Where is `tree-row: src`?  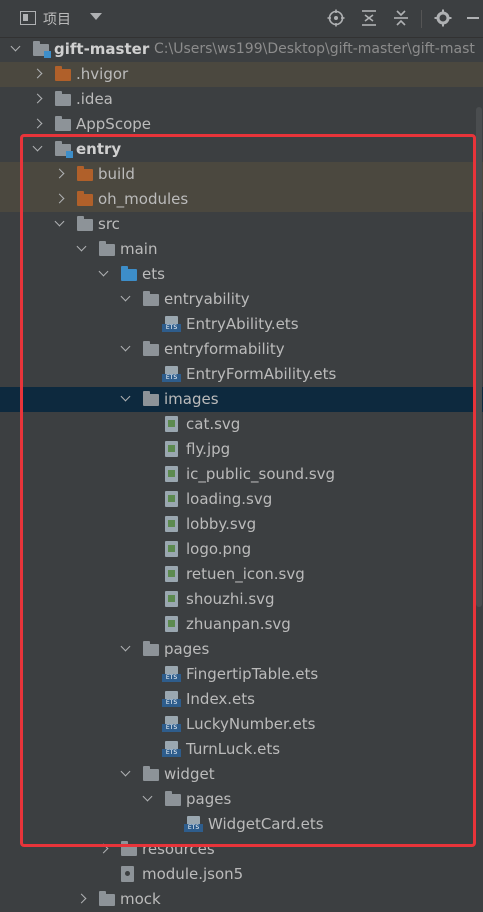 tree-row: src is located at coordinates (241, 224).